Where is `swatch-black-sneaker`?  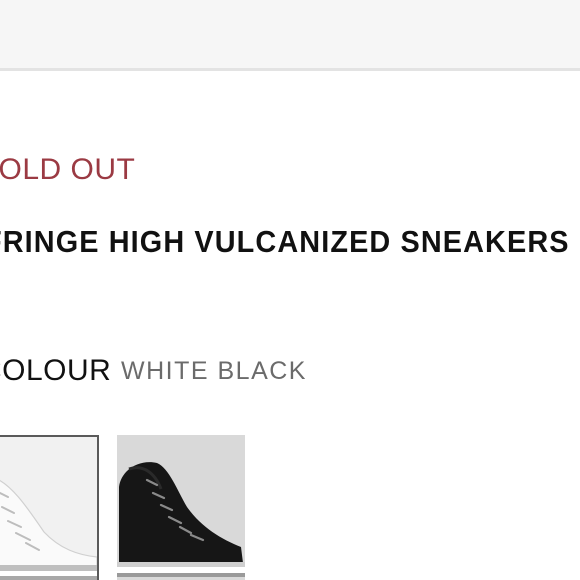
swatch-black-sneaker is located at coordinates (181, 507).